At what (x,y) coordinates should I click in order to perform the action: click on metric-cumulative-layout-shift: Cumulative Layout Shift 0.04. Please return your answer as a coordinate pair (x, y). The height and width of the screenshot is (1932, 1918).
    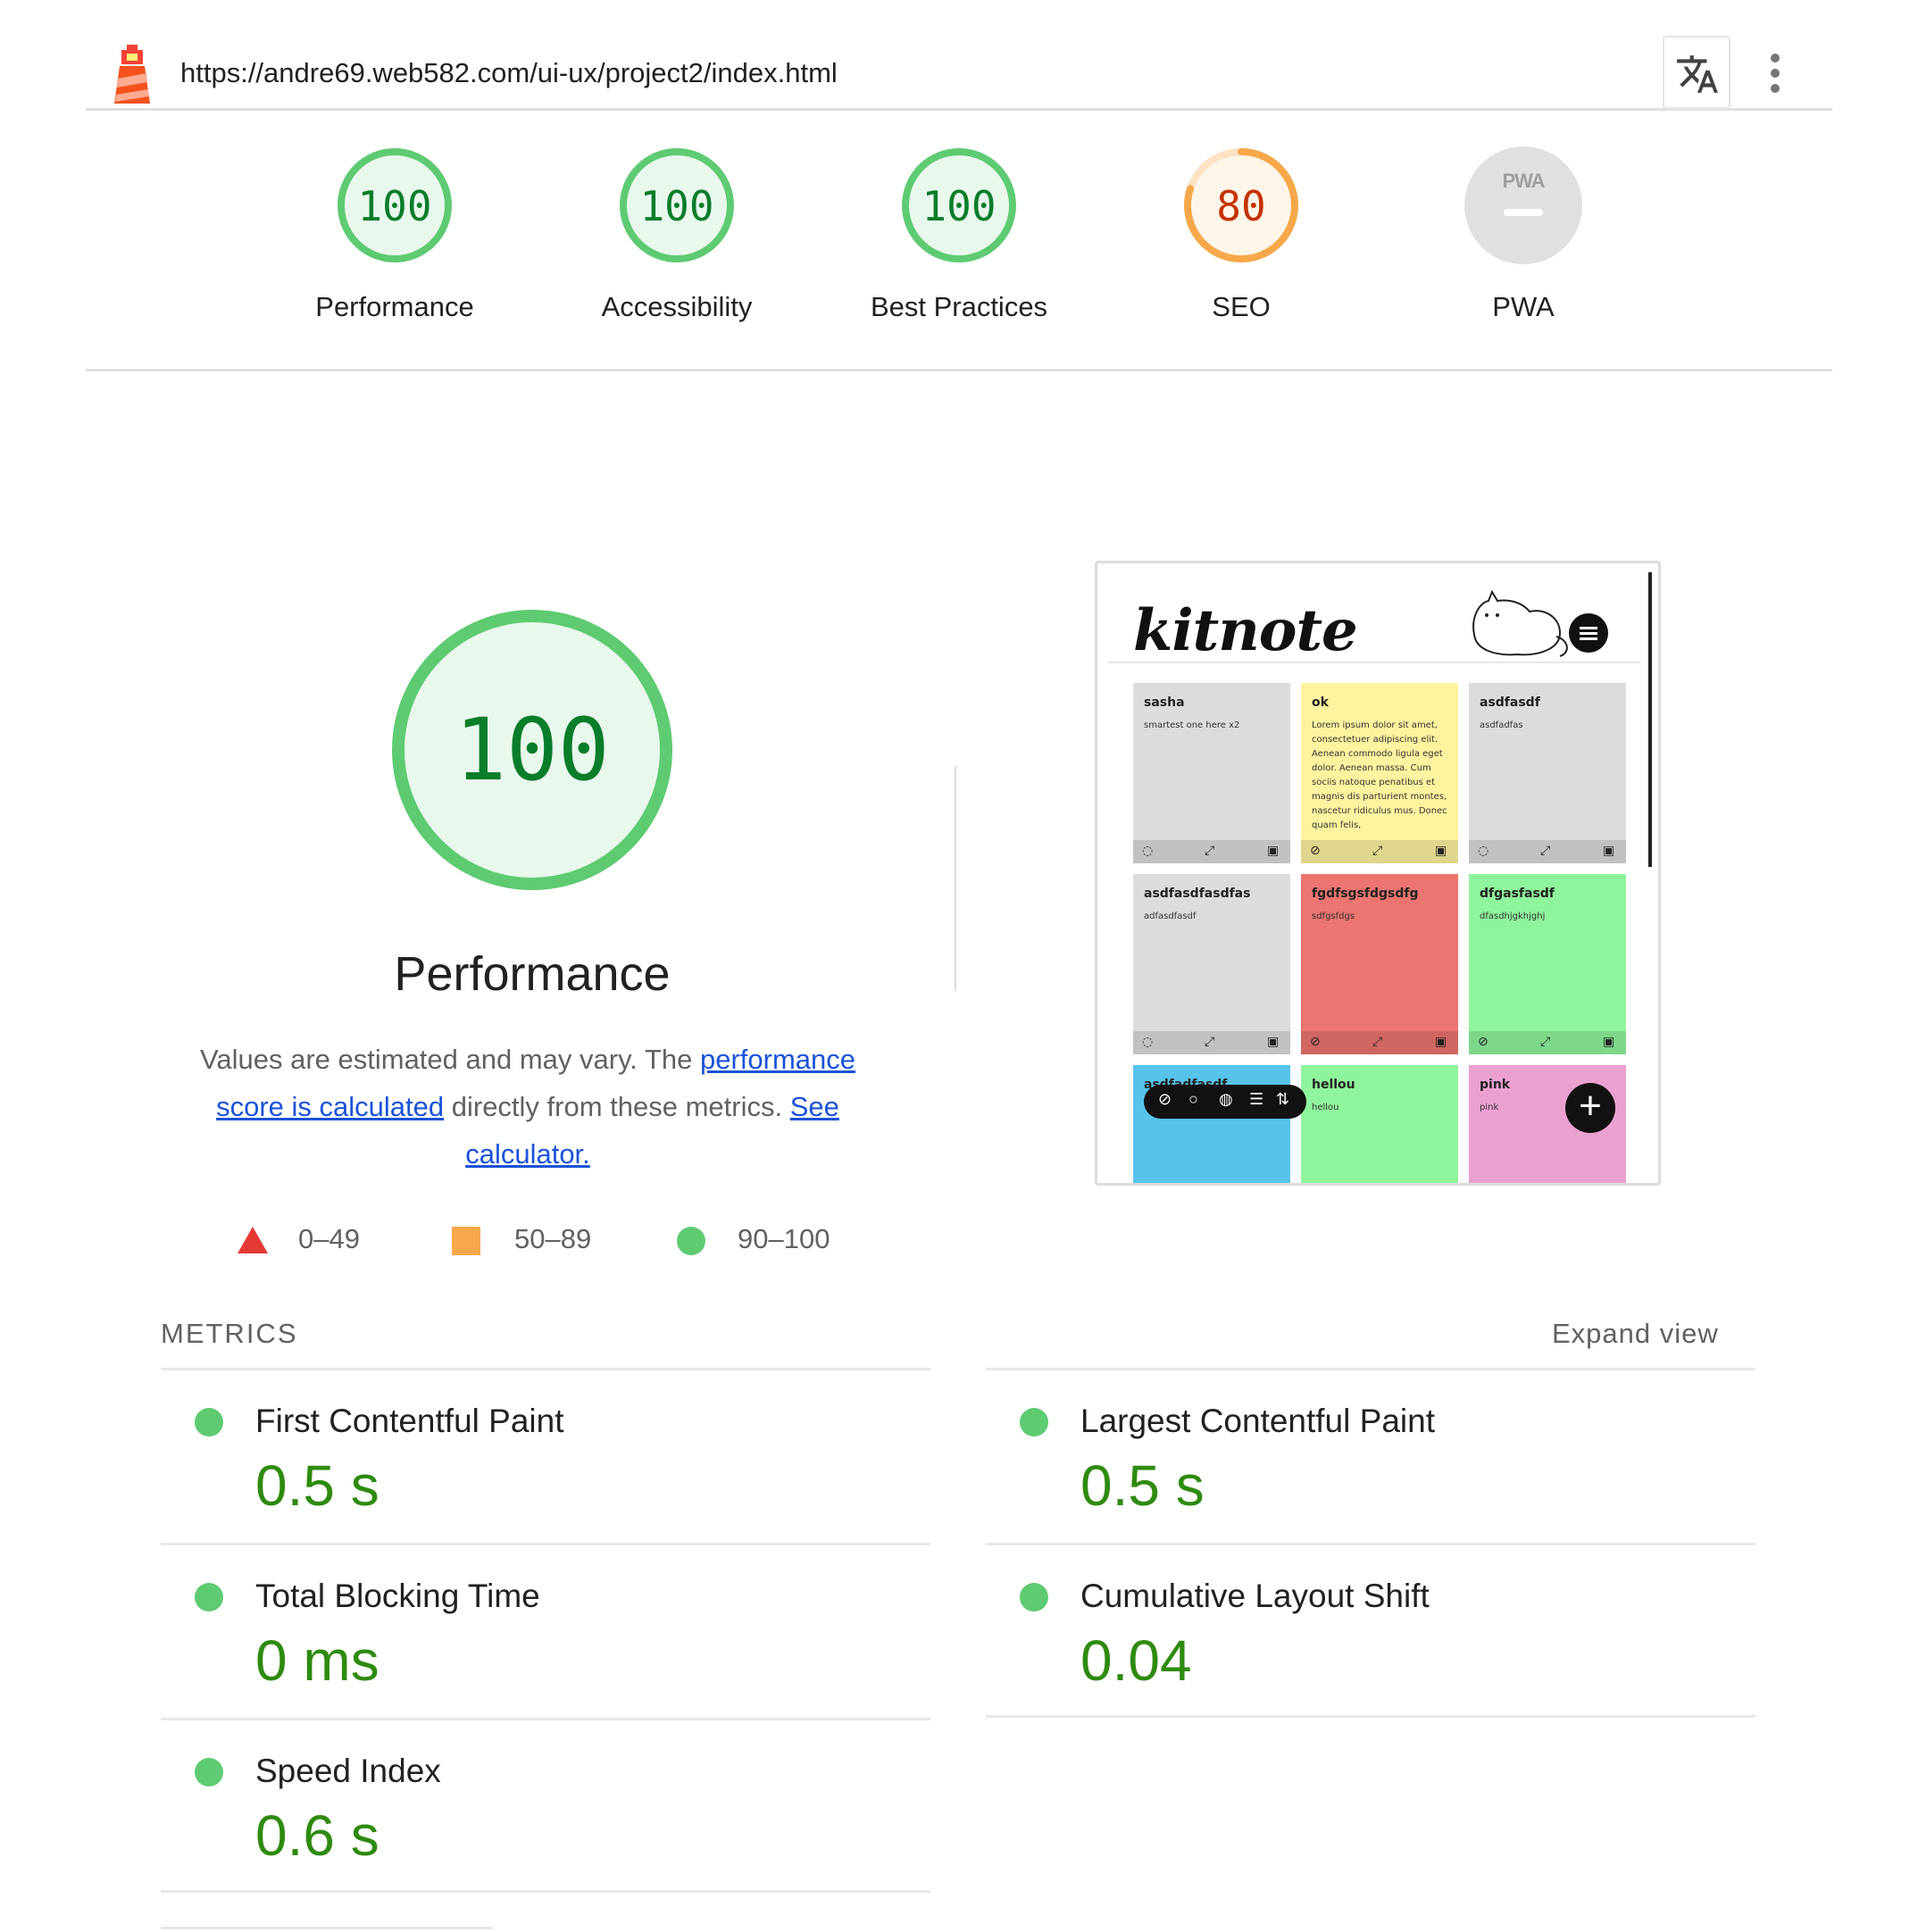
    Looking at the image, I should click on (1370, 1630).